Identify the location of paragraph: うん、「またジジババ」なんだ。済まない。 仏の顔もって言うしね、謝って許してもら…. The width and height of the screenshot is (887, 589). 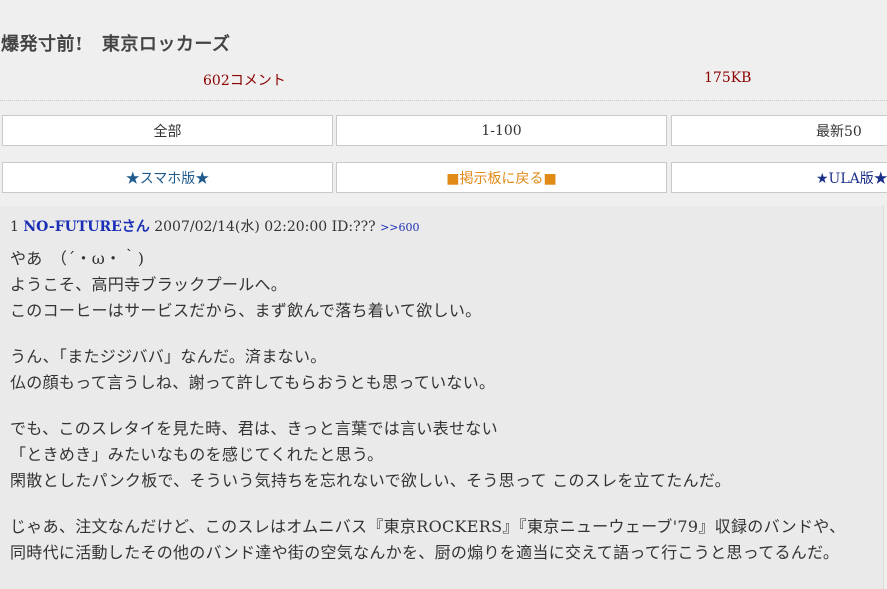
(427, 370).